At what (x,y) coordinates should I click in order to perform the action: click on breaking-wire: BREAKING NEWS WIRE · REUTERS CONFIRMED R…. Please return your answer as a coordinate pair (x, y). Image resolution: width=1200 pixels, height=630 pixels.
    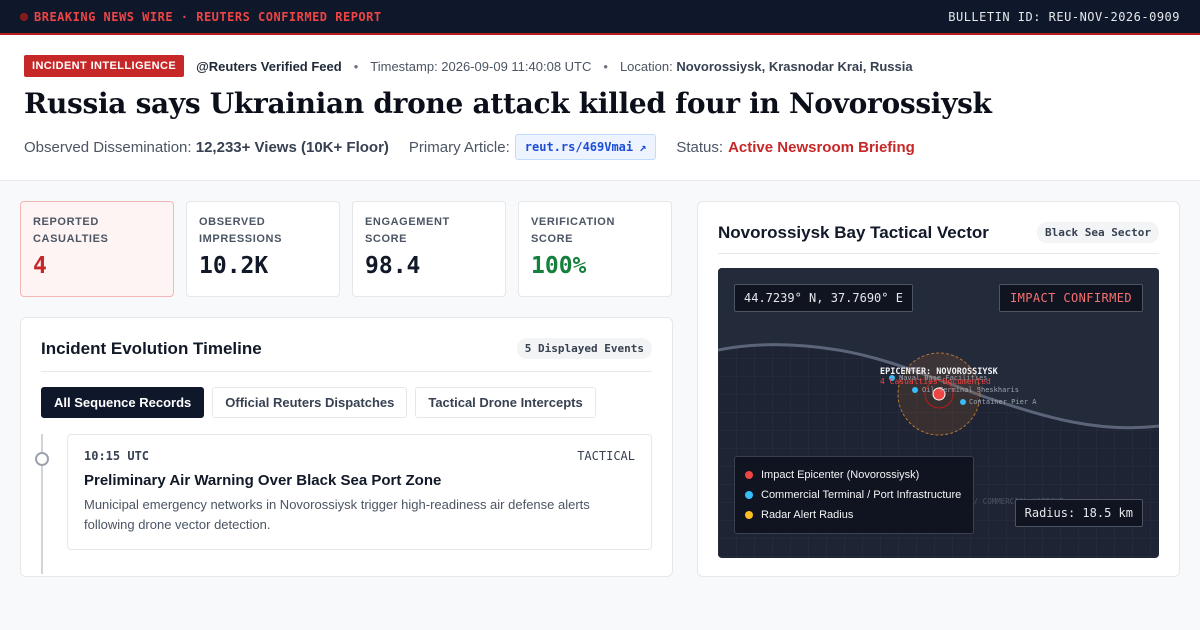
    Looking at the image, I should click on (201, 17).